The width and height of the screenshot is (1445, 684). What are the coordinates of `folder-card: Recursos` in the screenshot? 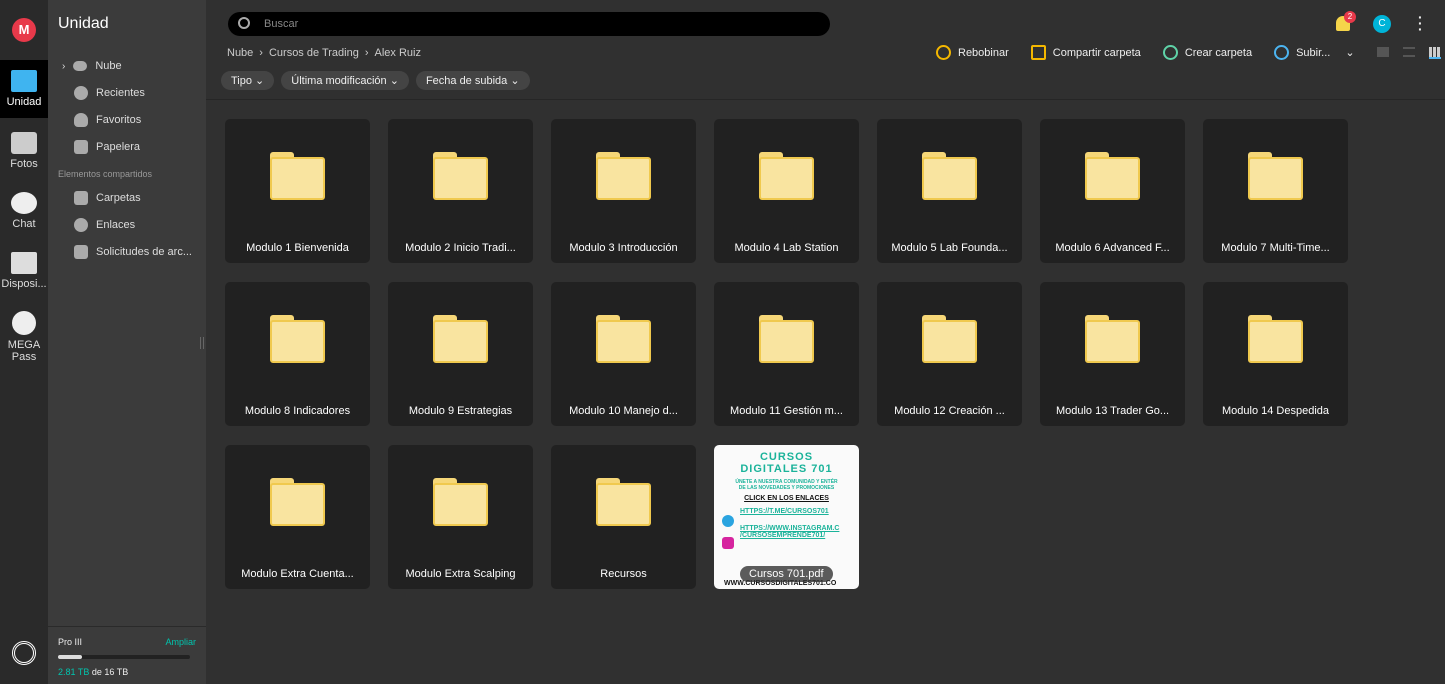 It's located at (623, 517).